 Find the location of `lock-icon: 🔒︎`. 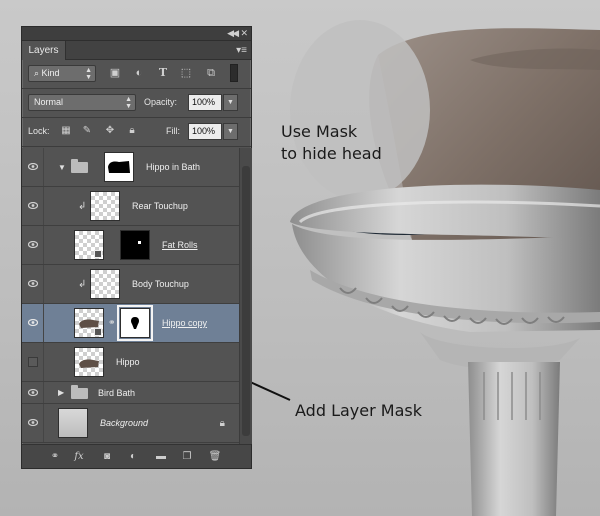

lock-icon: 🔒︎ is located at coordinates (222, 423).